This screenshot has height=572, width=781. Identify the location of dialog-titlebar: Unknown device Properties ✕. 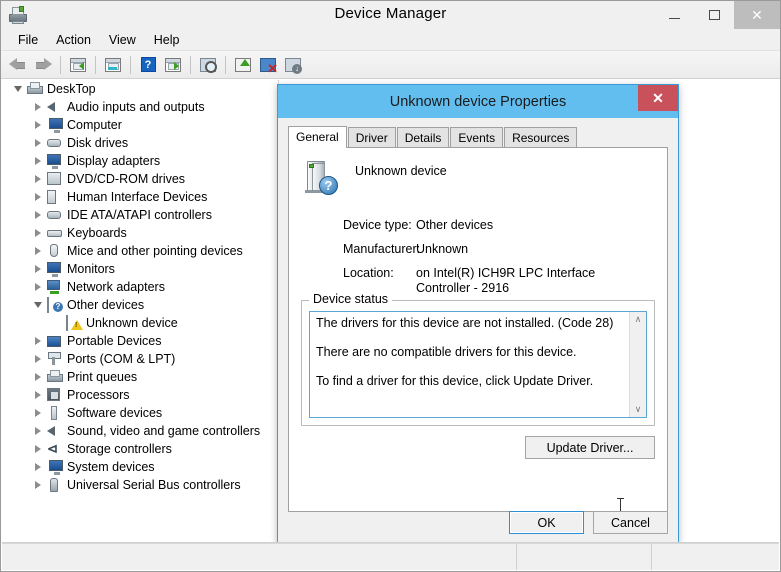
(478, 101).